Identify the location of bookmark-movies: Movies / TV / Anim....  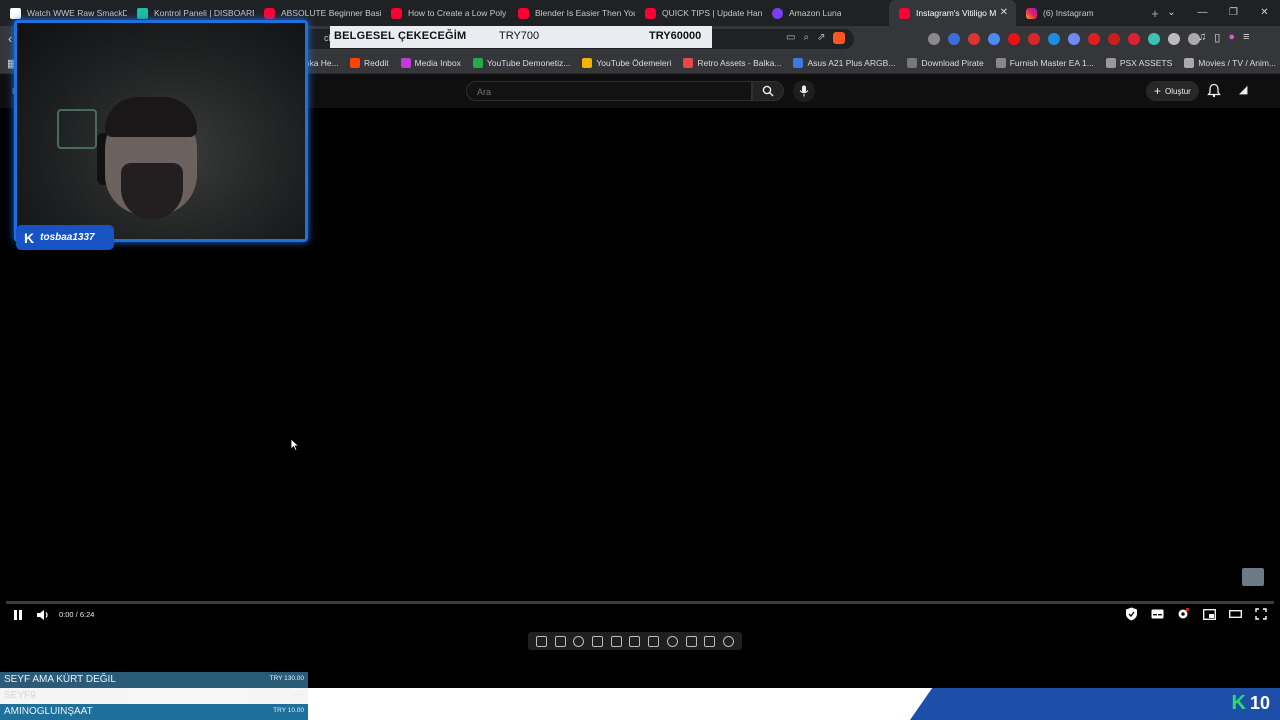
(1230, 63).